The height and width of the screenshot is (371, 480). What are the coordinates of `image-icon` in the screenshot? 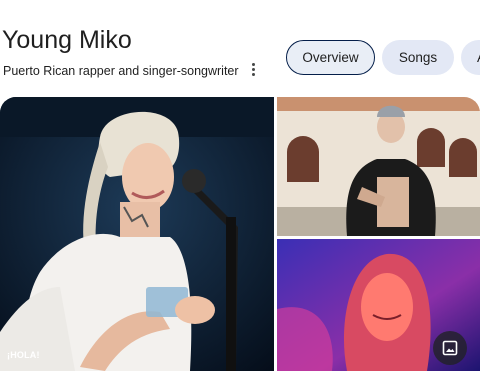 It's located at (450, 348).